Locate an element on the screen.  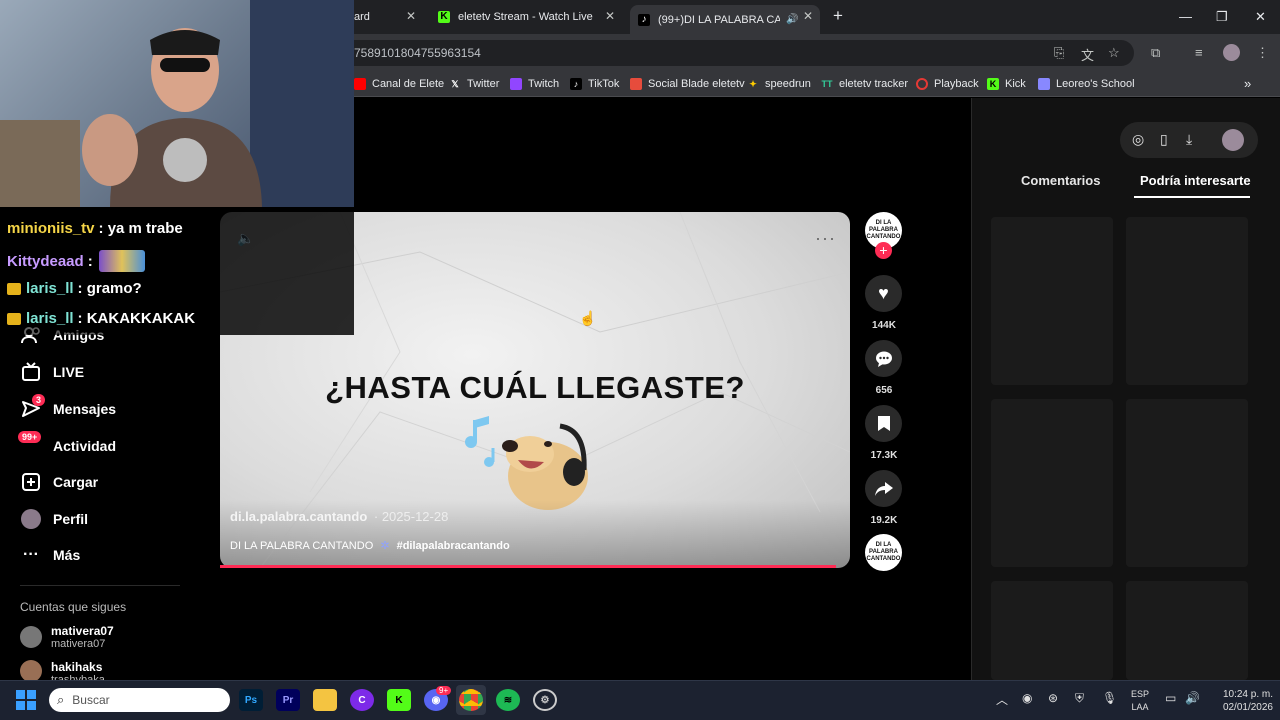
tray-discord-icon: ◉ is located at coordinates (1027, 698).